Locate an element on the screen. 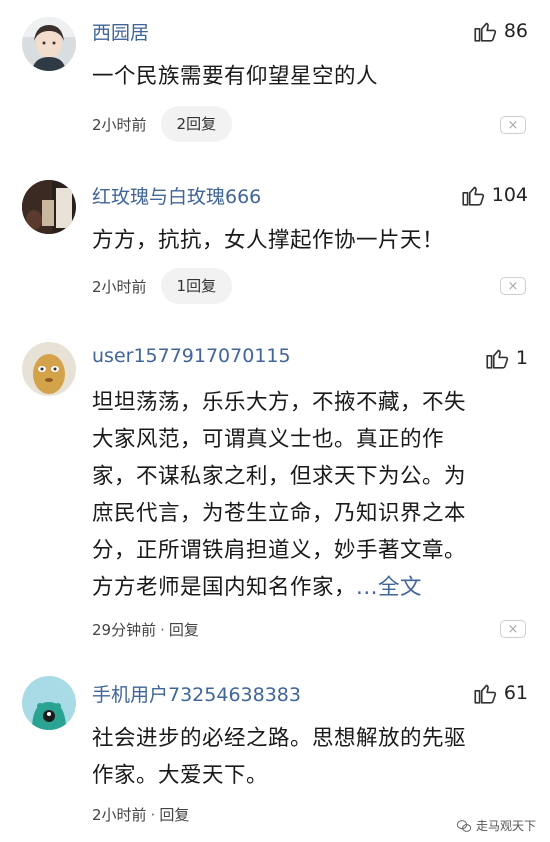  comment-text: 一个民族需要有仰望星空的人 is located at coordinates (304, 76).